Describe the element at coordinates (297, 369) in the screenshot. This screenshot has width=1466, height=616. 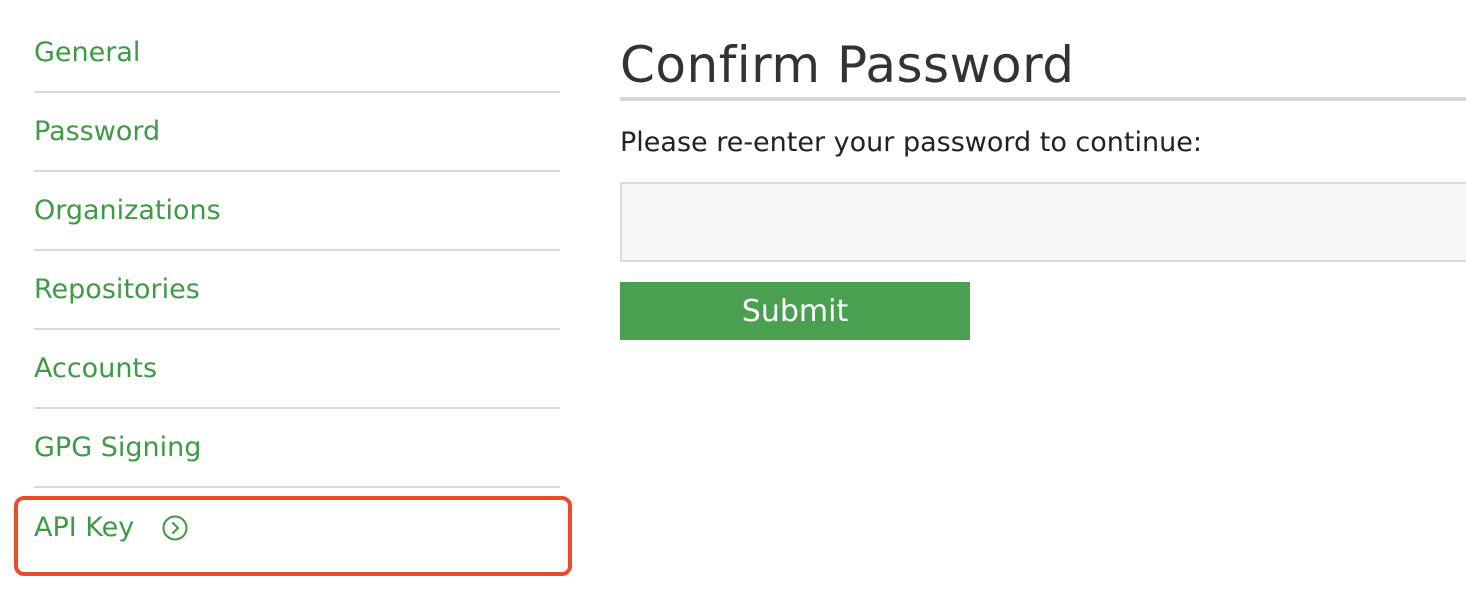
I see `sidebar-item-accounts: Accounts` at that location.